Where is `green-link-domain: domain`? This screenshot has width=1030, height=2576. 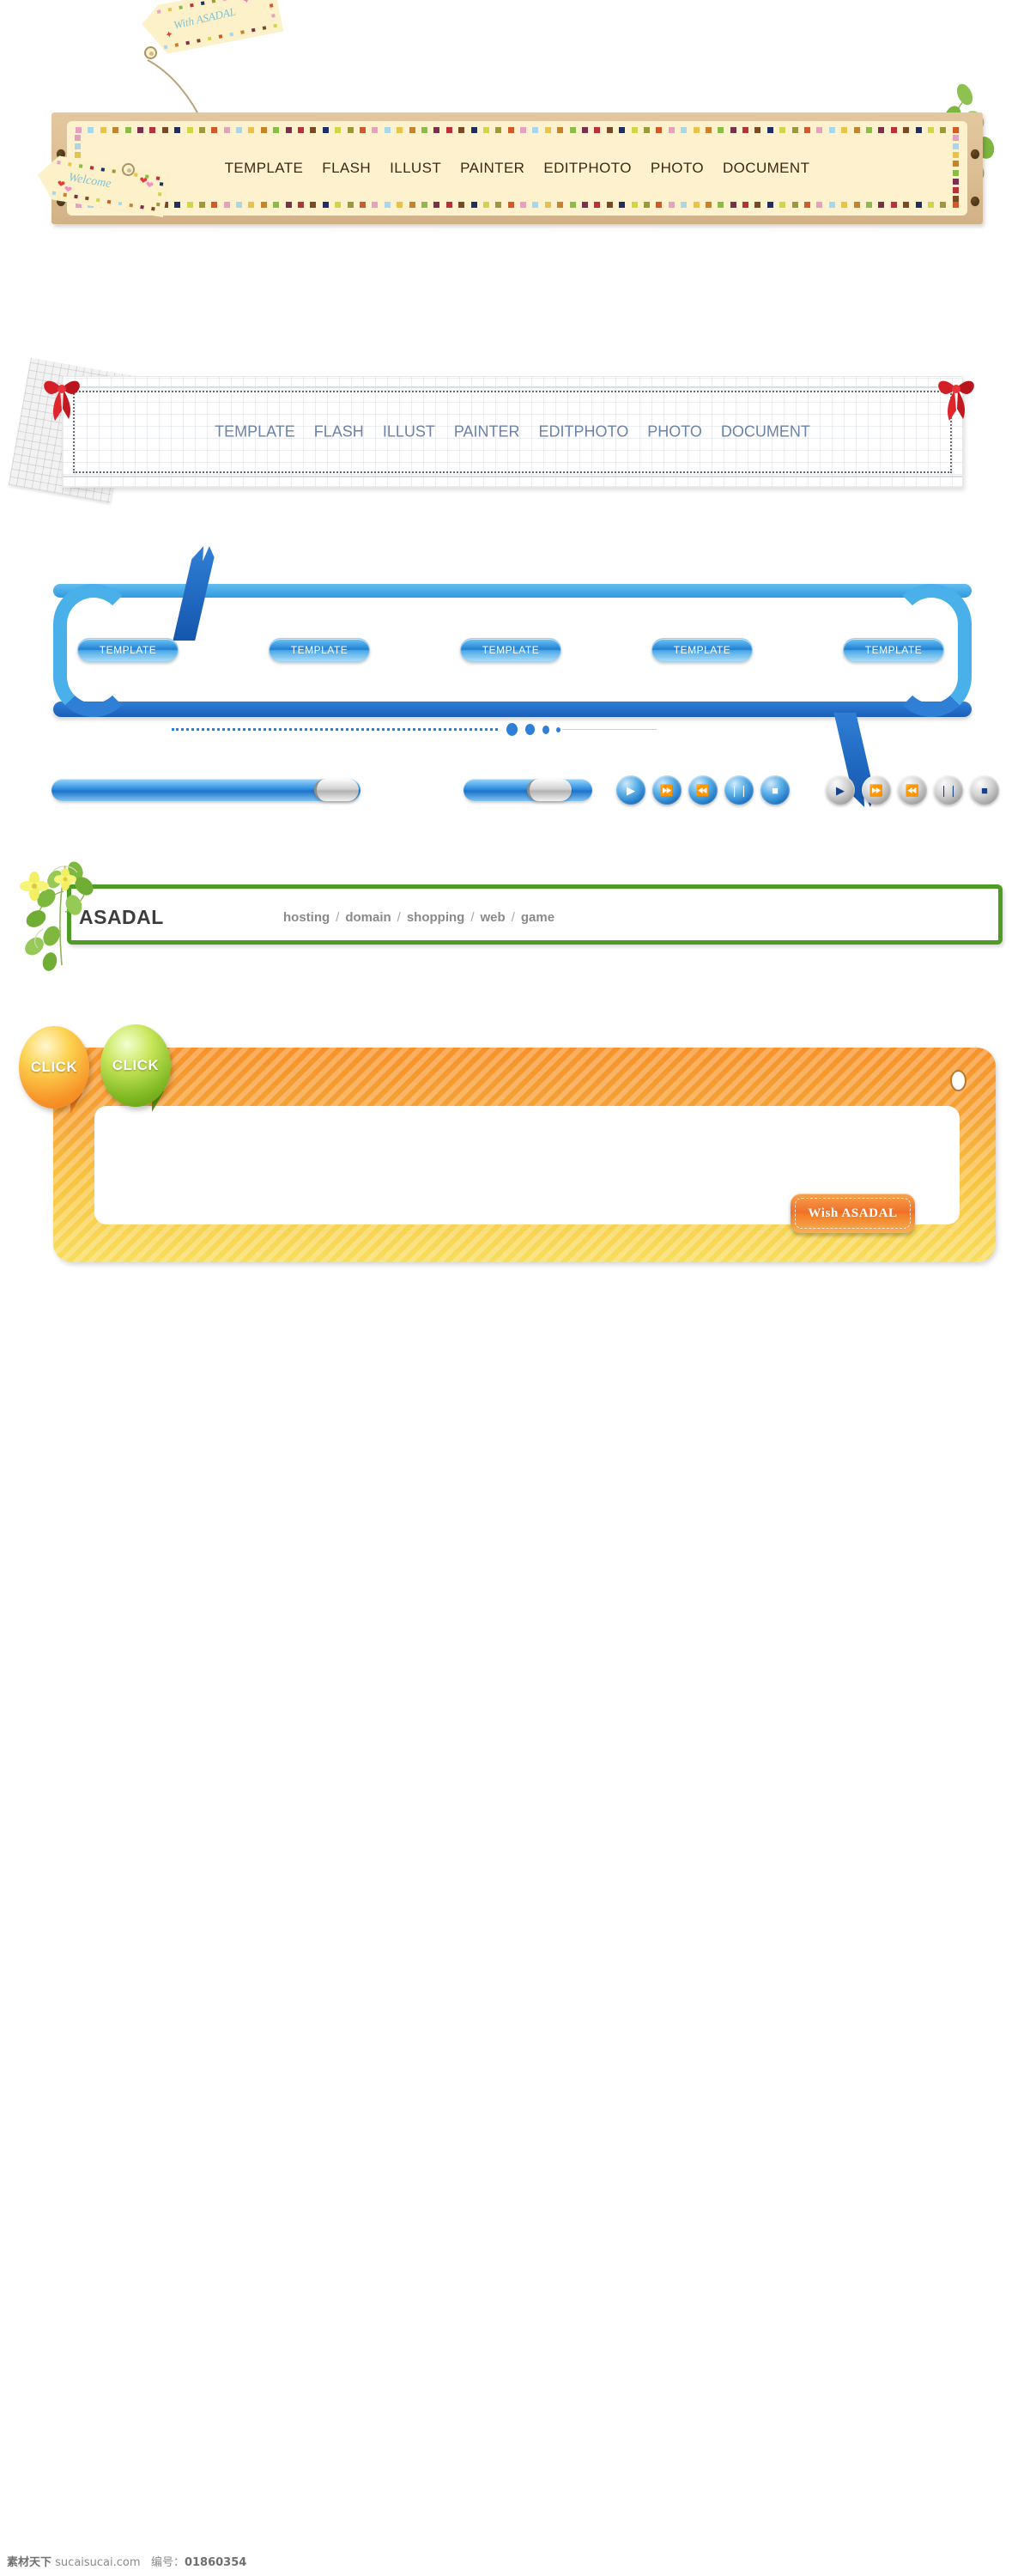 green-link-domain: domain is located at coordinates (368, 918).